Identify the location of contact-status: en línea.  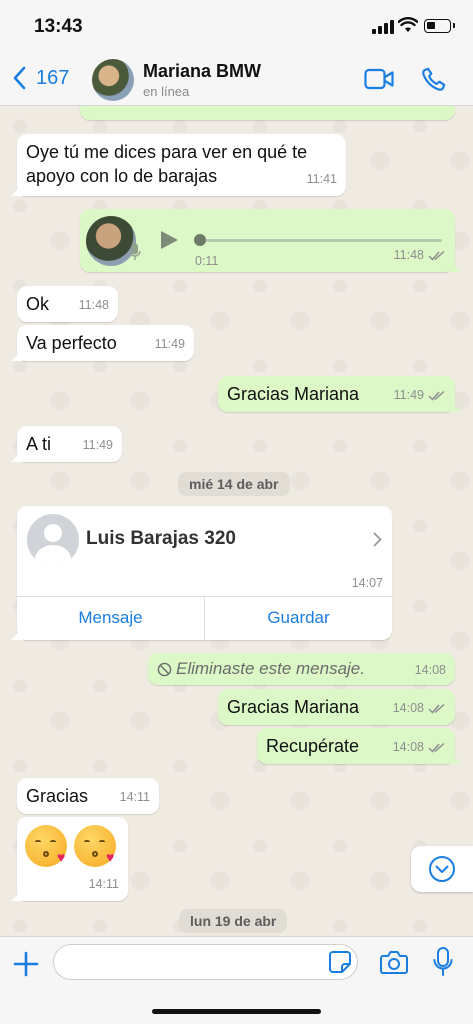
(166, 91).